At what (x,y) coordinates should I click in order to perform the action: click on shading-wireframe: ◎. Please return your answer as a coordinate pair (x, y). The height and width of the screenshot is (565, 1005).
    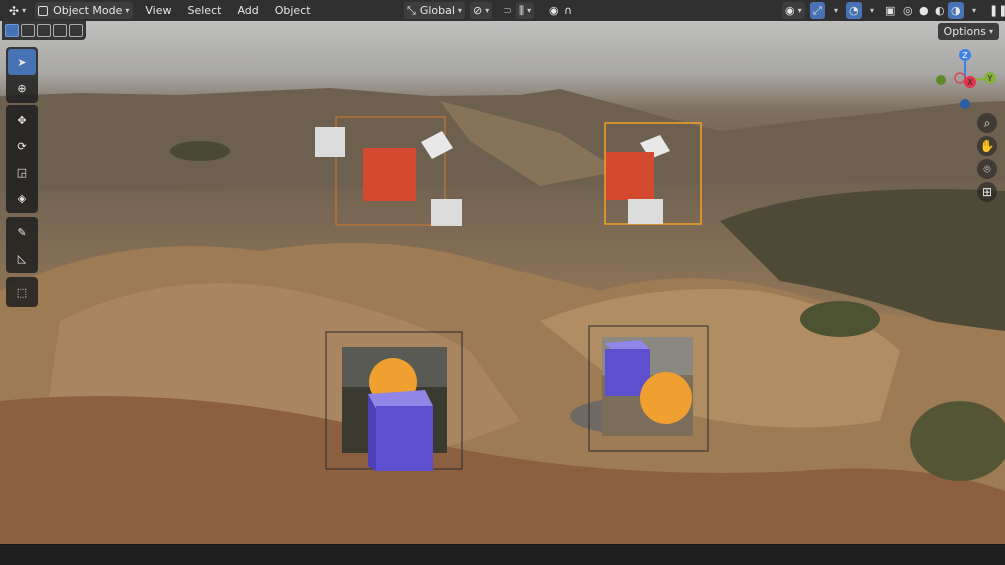
    Looking at the image, I should click on (908, 10).